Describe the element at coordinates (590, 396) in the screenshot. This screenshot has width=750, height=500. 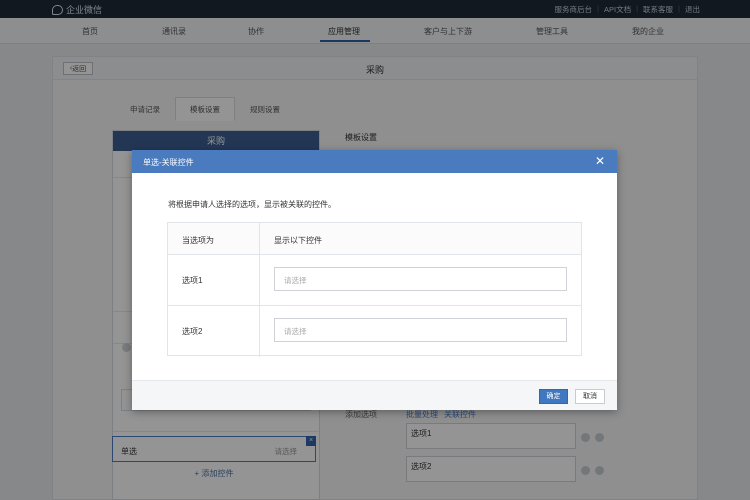
I see `cancel-button: 取消` at that location.